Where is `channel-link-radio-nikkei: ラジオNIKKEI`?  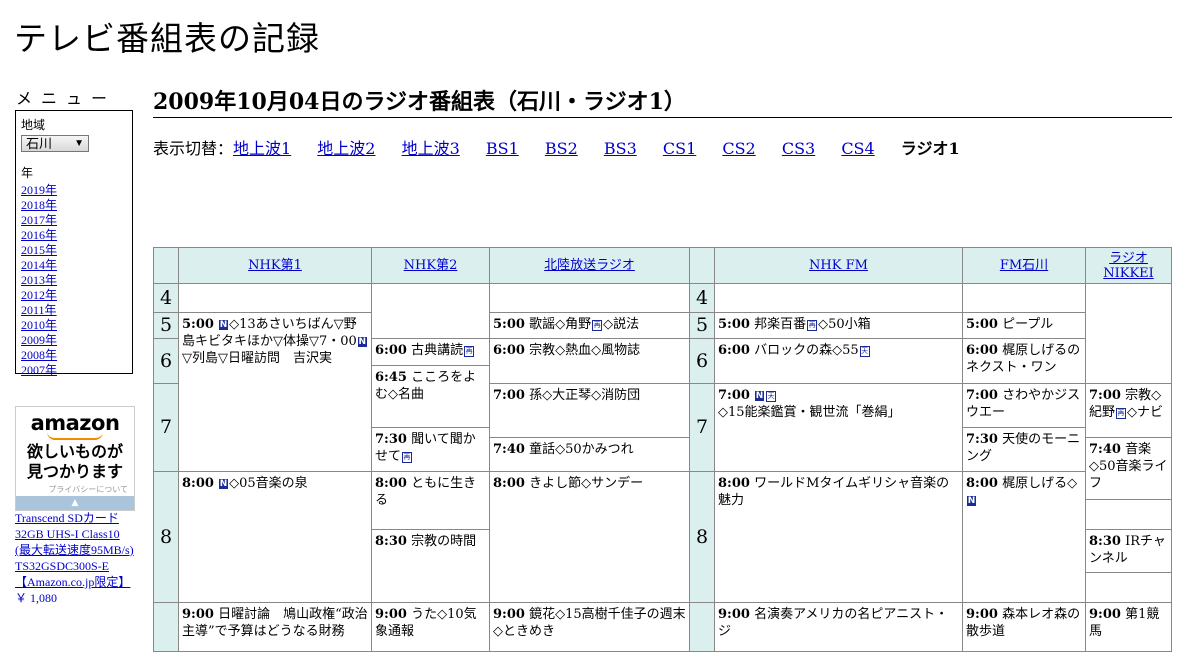
channel-link-radio-nikkei: ラジオNIKKEI is located at coordinates (1128, 266).